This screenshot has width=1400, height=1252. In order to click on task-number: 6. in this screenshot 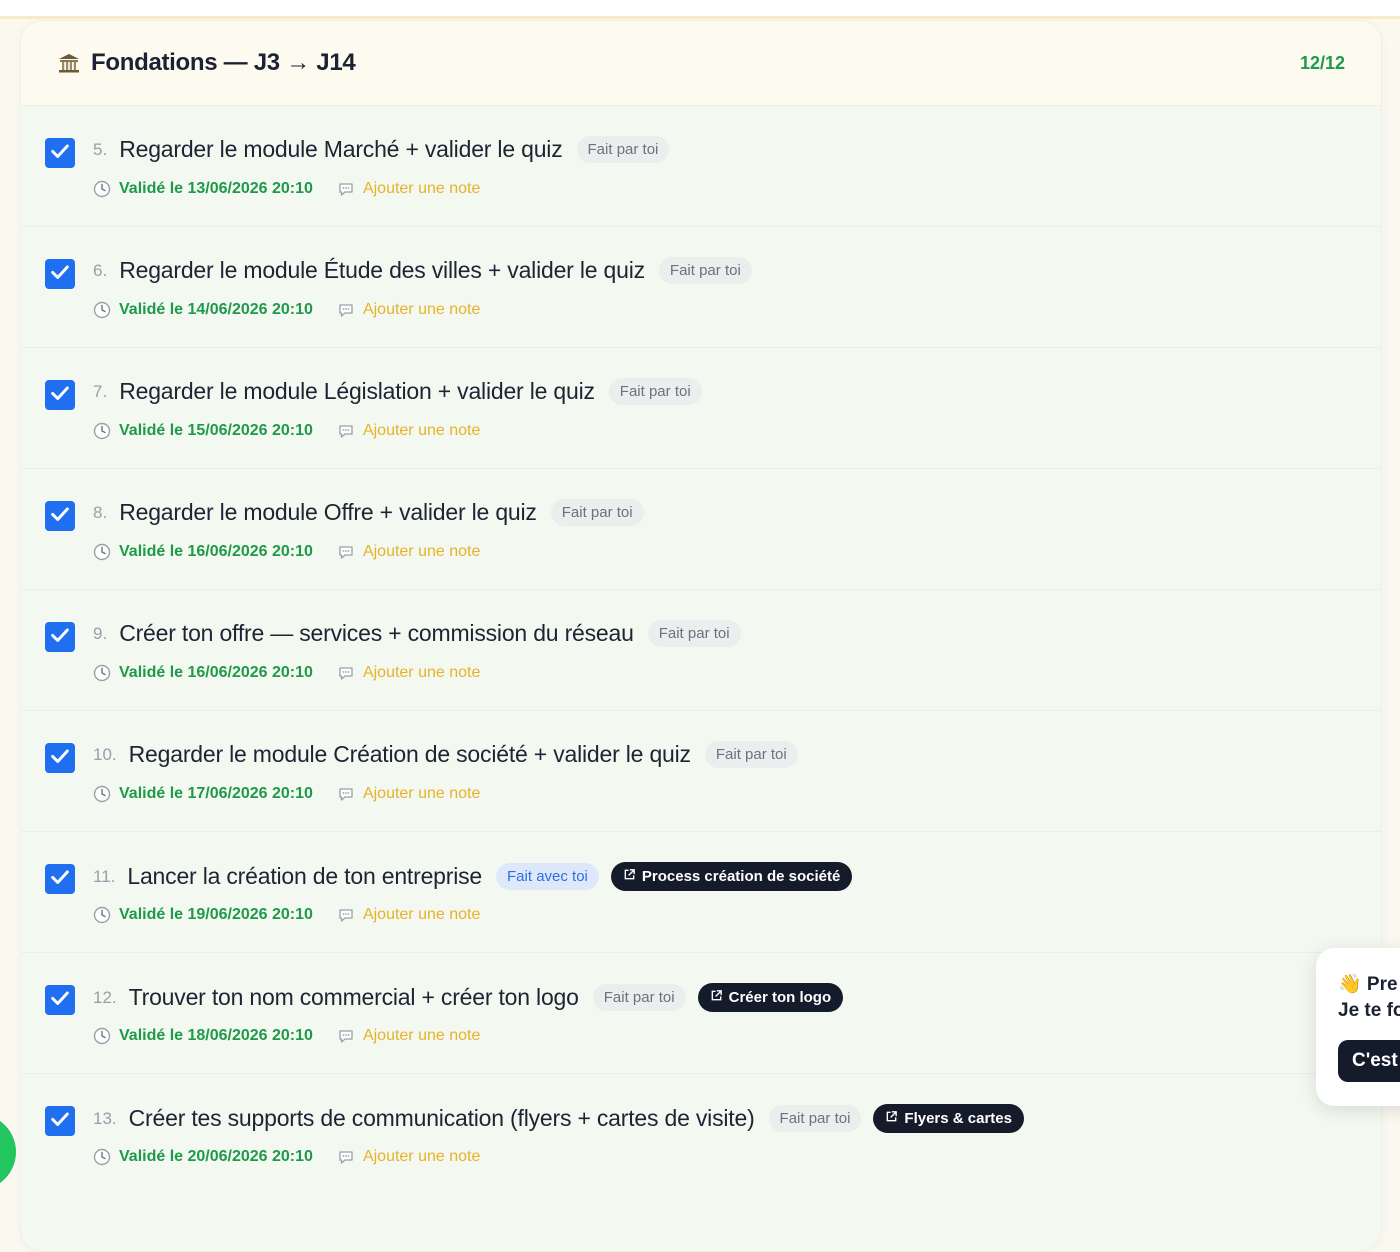, I will do `click(100, 270)`.